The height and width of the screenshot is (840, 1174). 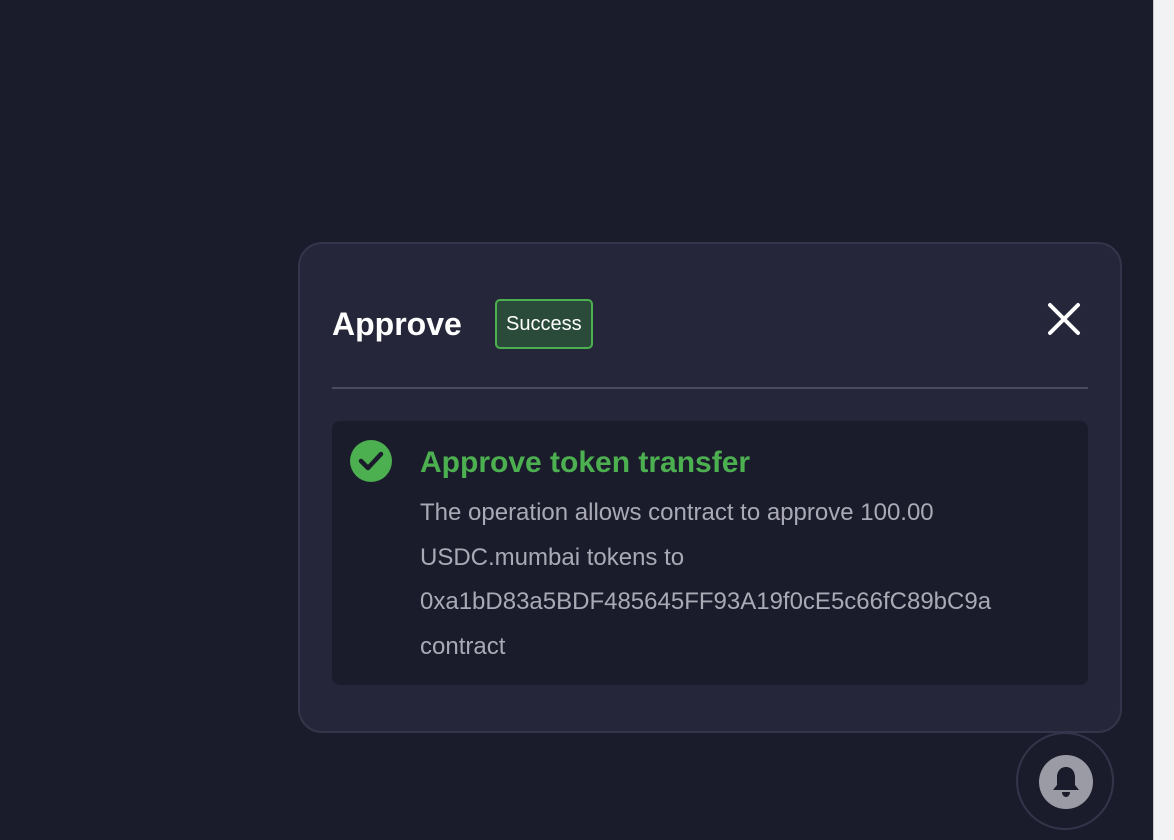 I want to click on close-icon, so click(x=1064, y=319).